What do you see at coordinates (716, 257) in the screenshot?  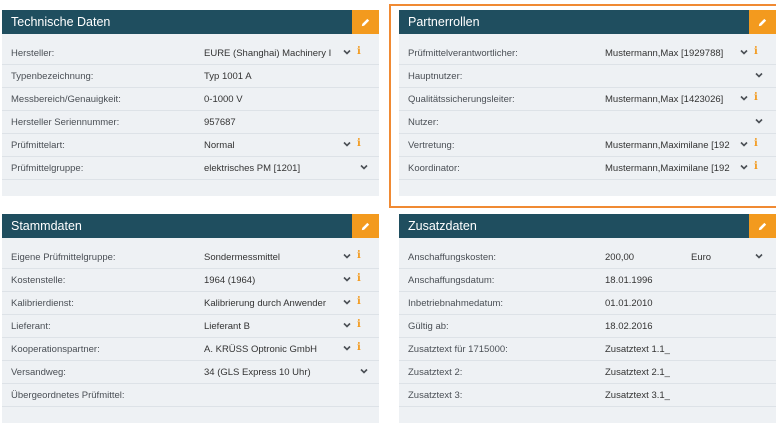 I see `currency-select-value: Euro` at bounding box center [716, 257].